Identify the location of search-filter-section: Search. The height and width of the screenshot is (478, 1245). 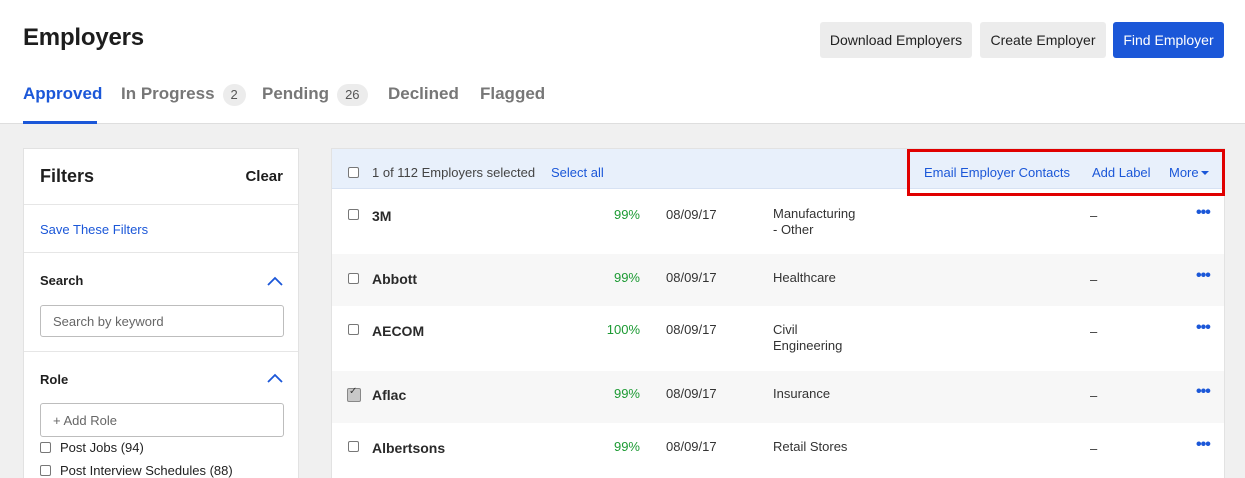
(161, 302).